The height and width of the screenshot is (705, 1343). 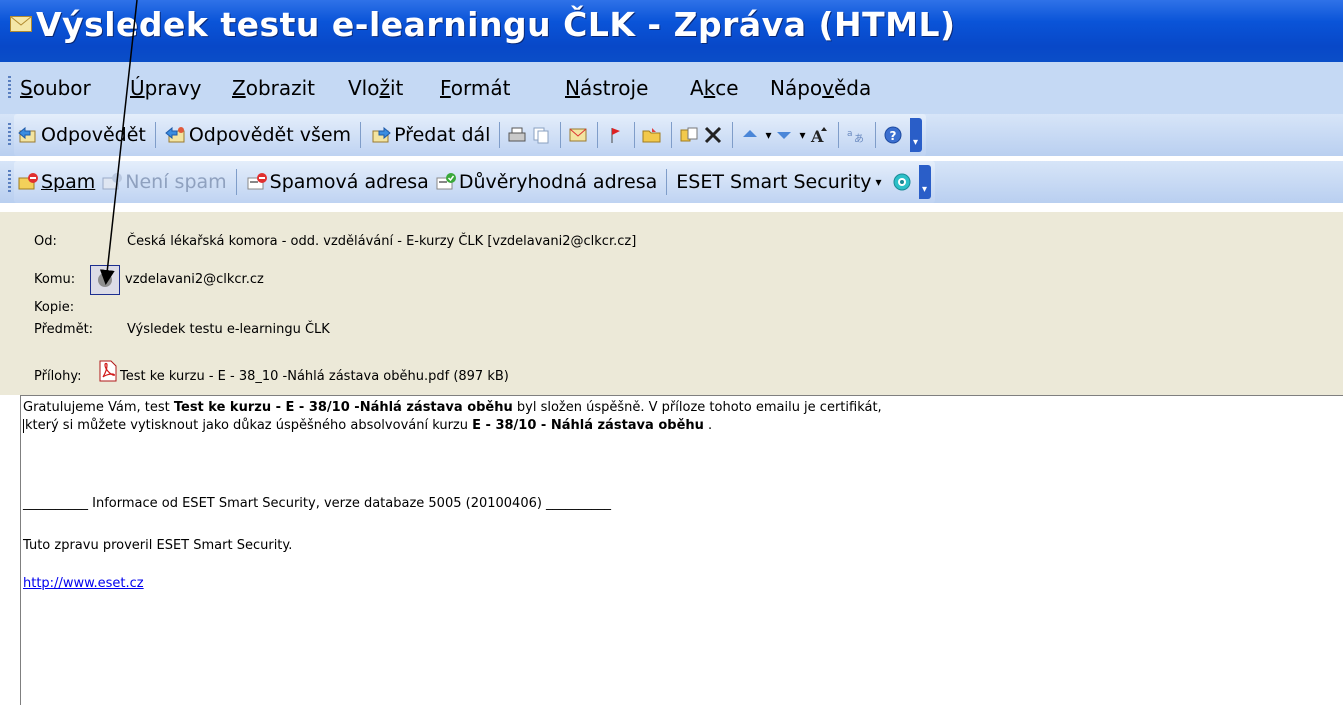 I want to click on menu-upravy: Úpravy, so click(x=166, y=88).